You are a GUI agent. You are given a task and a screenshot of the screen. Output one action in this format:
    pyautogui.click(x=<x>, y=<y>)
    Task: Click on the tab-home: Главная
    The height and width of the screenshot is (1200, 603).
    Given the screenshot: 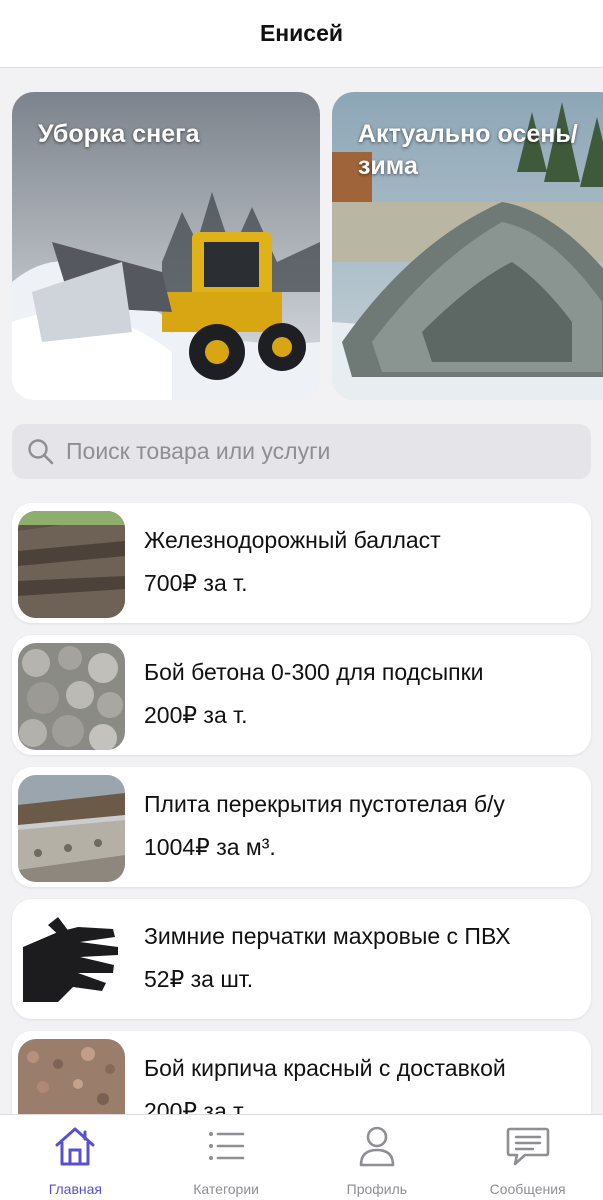 What is the action you would take?
    pyautogui.click(x=75, y=1157)
    